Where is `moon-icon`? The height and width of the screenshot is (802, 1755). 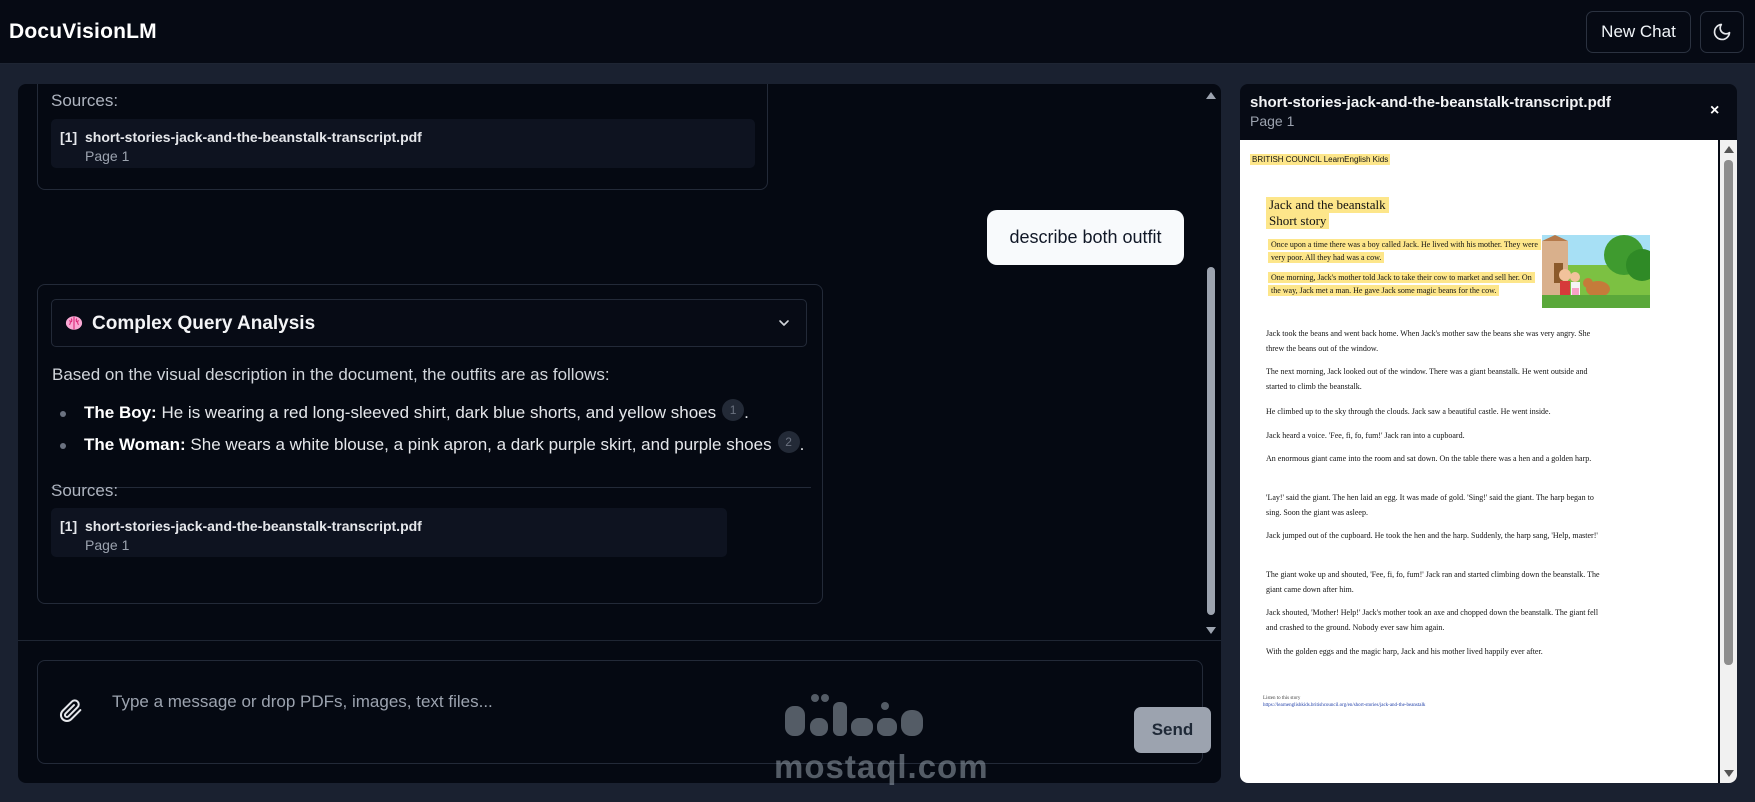
moon-icon is located at coordinates (1722, 32).